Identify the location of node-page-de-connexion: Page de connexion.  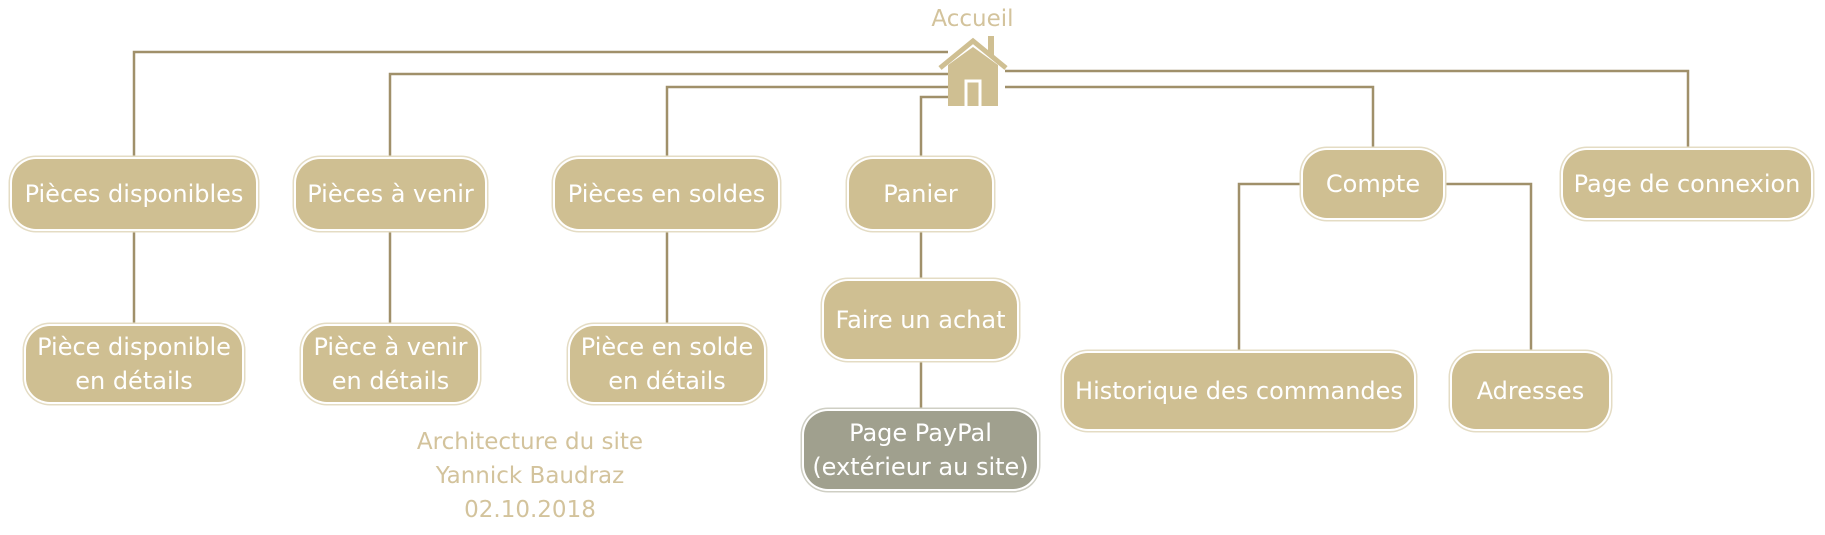
(1687, 184).